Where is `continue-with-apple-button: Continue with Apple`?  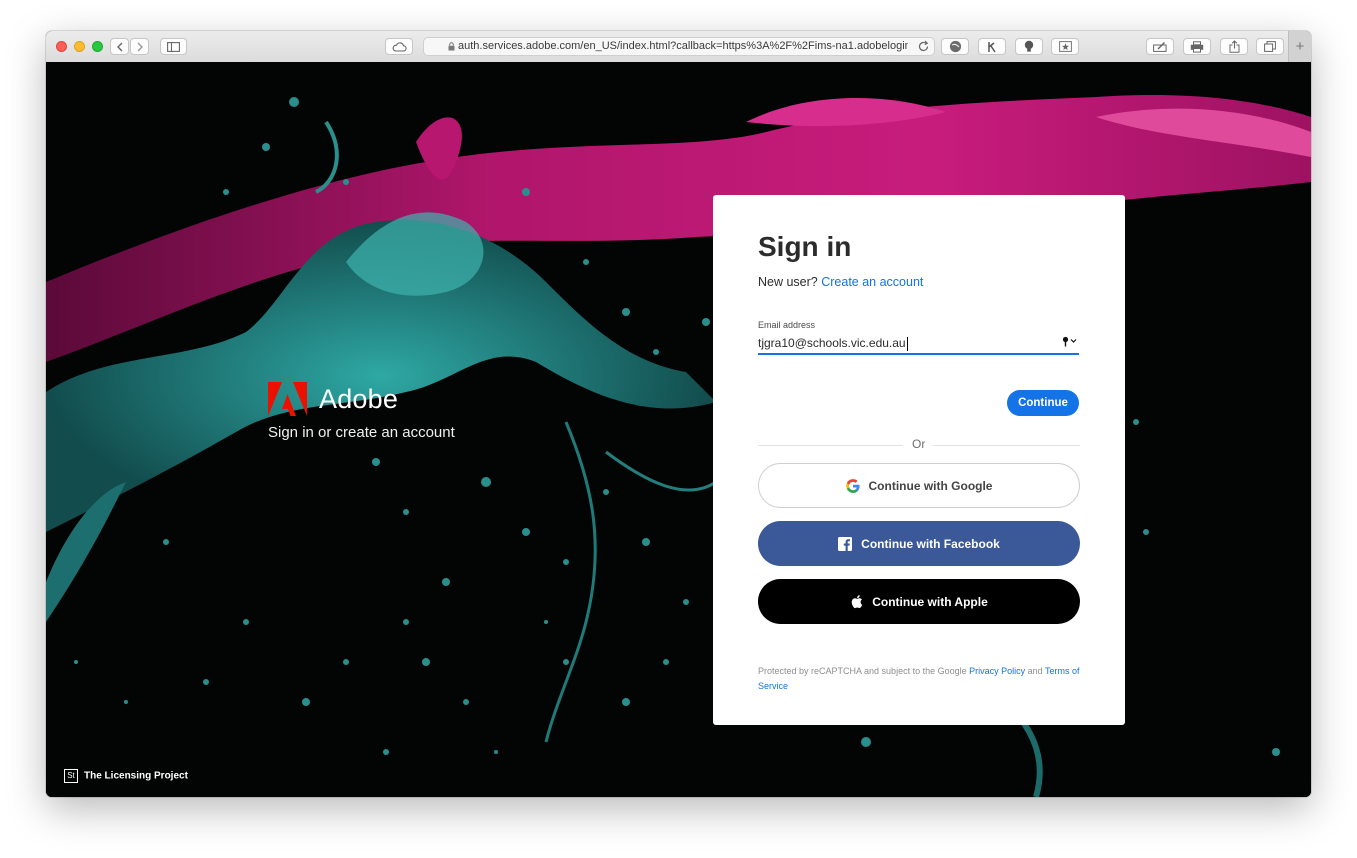 continue-with-apple-button: Continue with Apple is located at coordinates (919, 601).